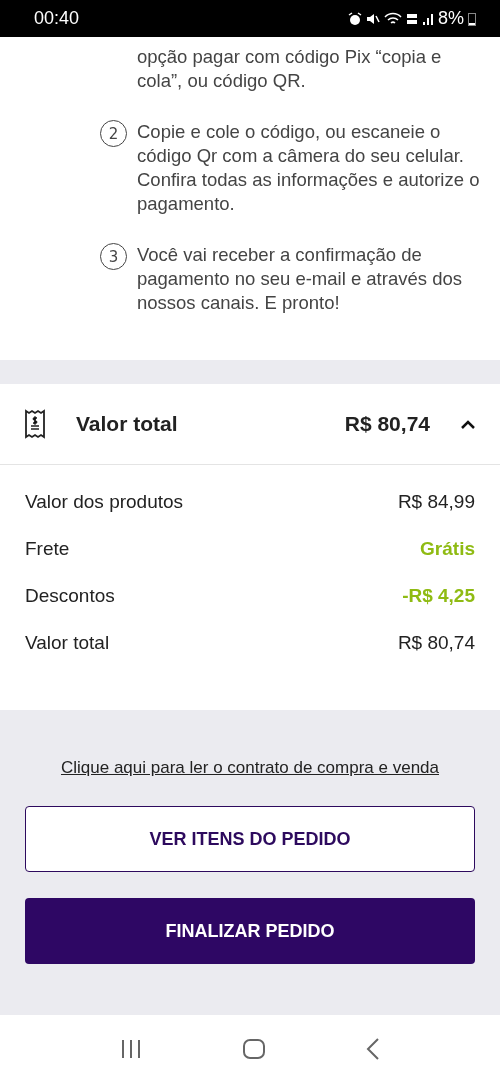 The width and height of the screenshot is (500, 1083). Describe the element at coordinates (373, 18) in the screenshot. I see `mute-icon` at that location.